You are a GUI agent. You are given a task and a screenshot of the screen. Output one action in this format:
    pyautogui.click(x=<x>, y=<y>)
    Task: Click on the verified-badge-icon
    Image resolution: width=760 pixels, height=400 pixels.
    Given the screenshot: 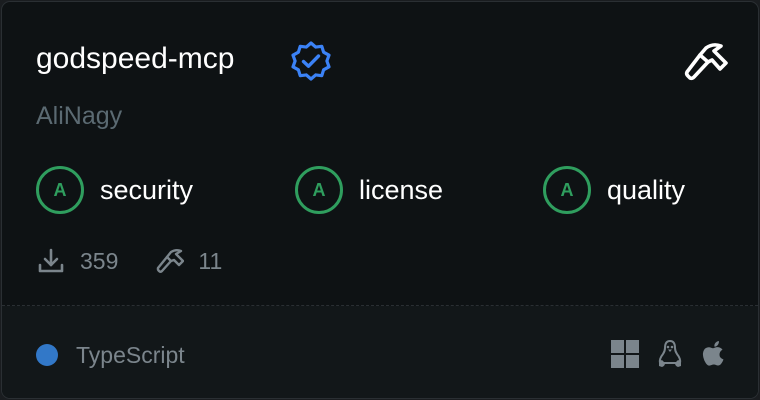 What is the action you would take?
    pyautogui.click(x=311, y=61)
    